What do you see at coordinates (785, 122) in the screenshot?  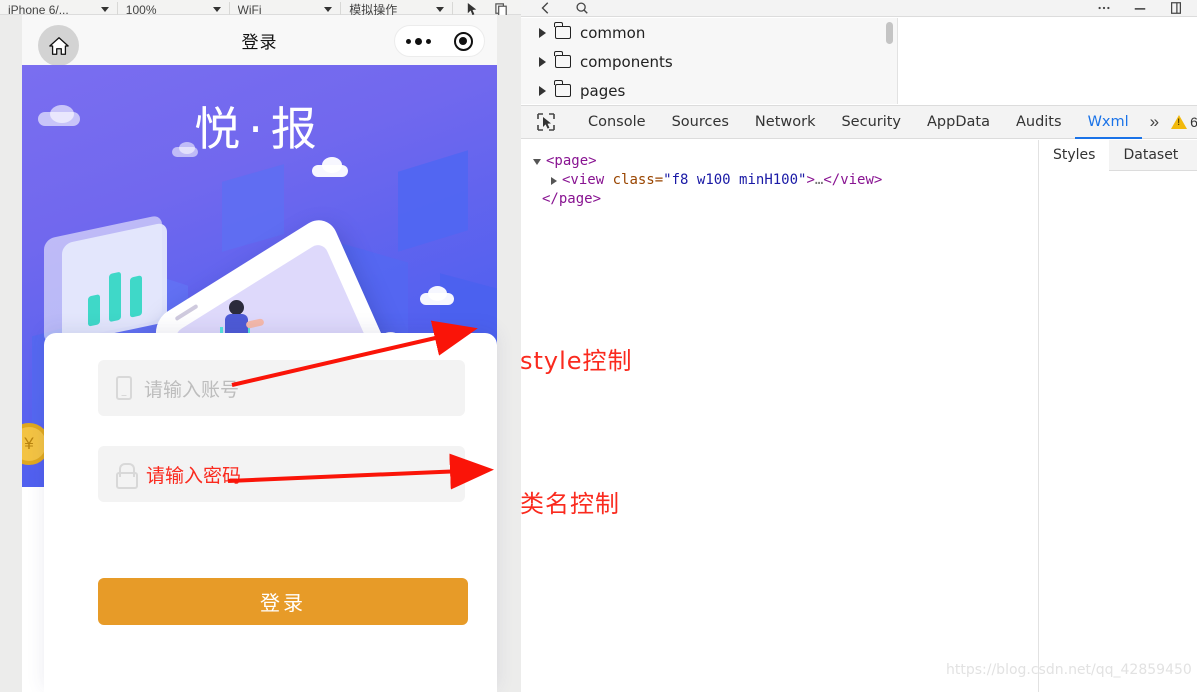 I see `tab-network: Network` at bounding box center [785, 122].